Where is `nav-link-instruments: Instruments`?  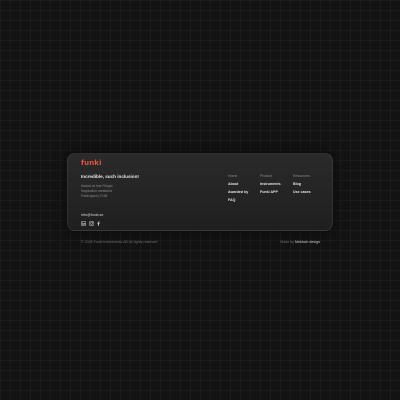
nav-link-instruments: Instruments is located at coordinates (270, 186).